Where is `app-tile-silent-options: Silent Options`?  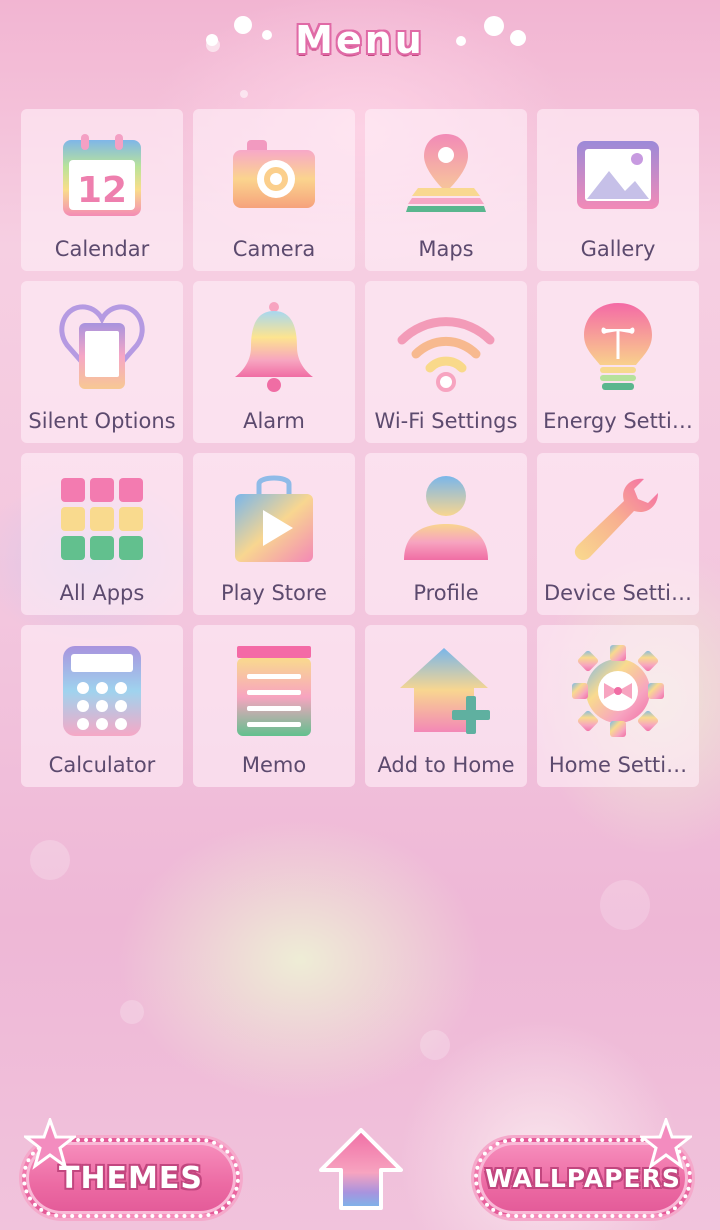
app-tile-silent-options: Silent Options is located at coordinates (102, 362).